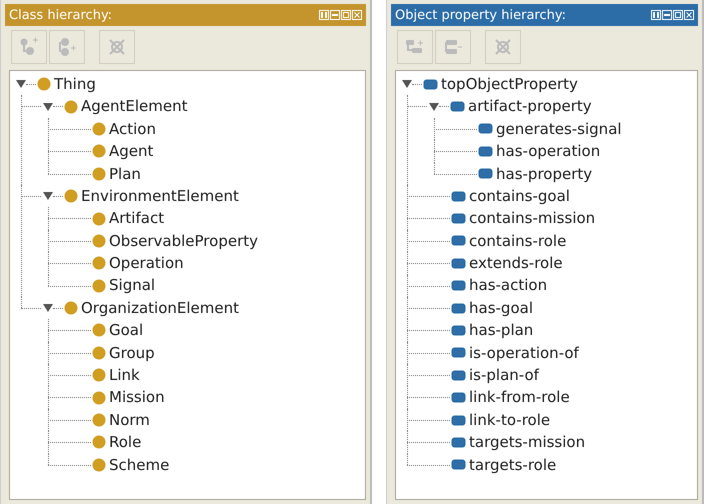 Image resolution: width=704 pixels, height=504 pixels. Describe the element at coordinates (517, 241) in the screenshot. I see `tree-item: contains-role` at that location.